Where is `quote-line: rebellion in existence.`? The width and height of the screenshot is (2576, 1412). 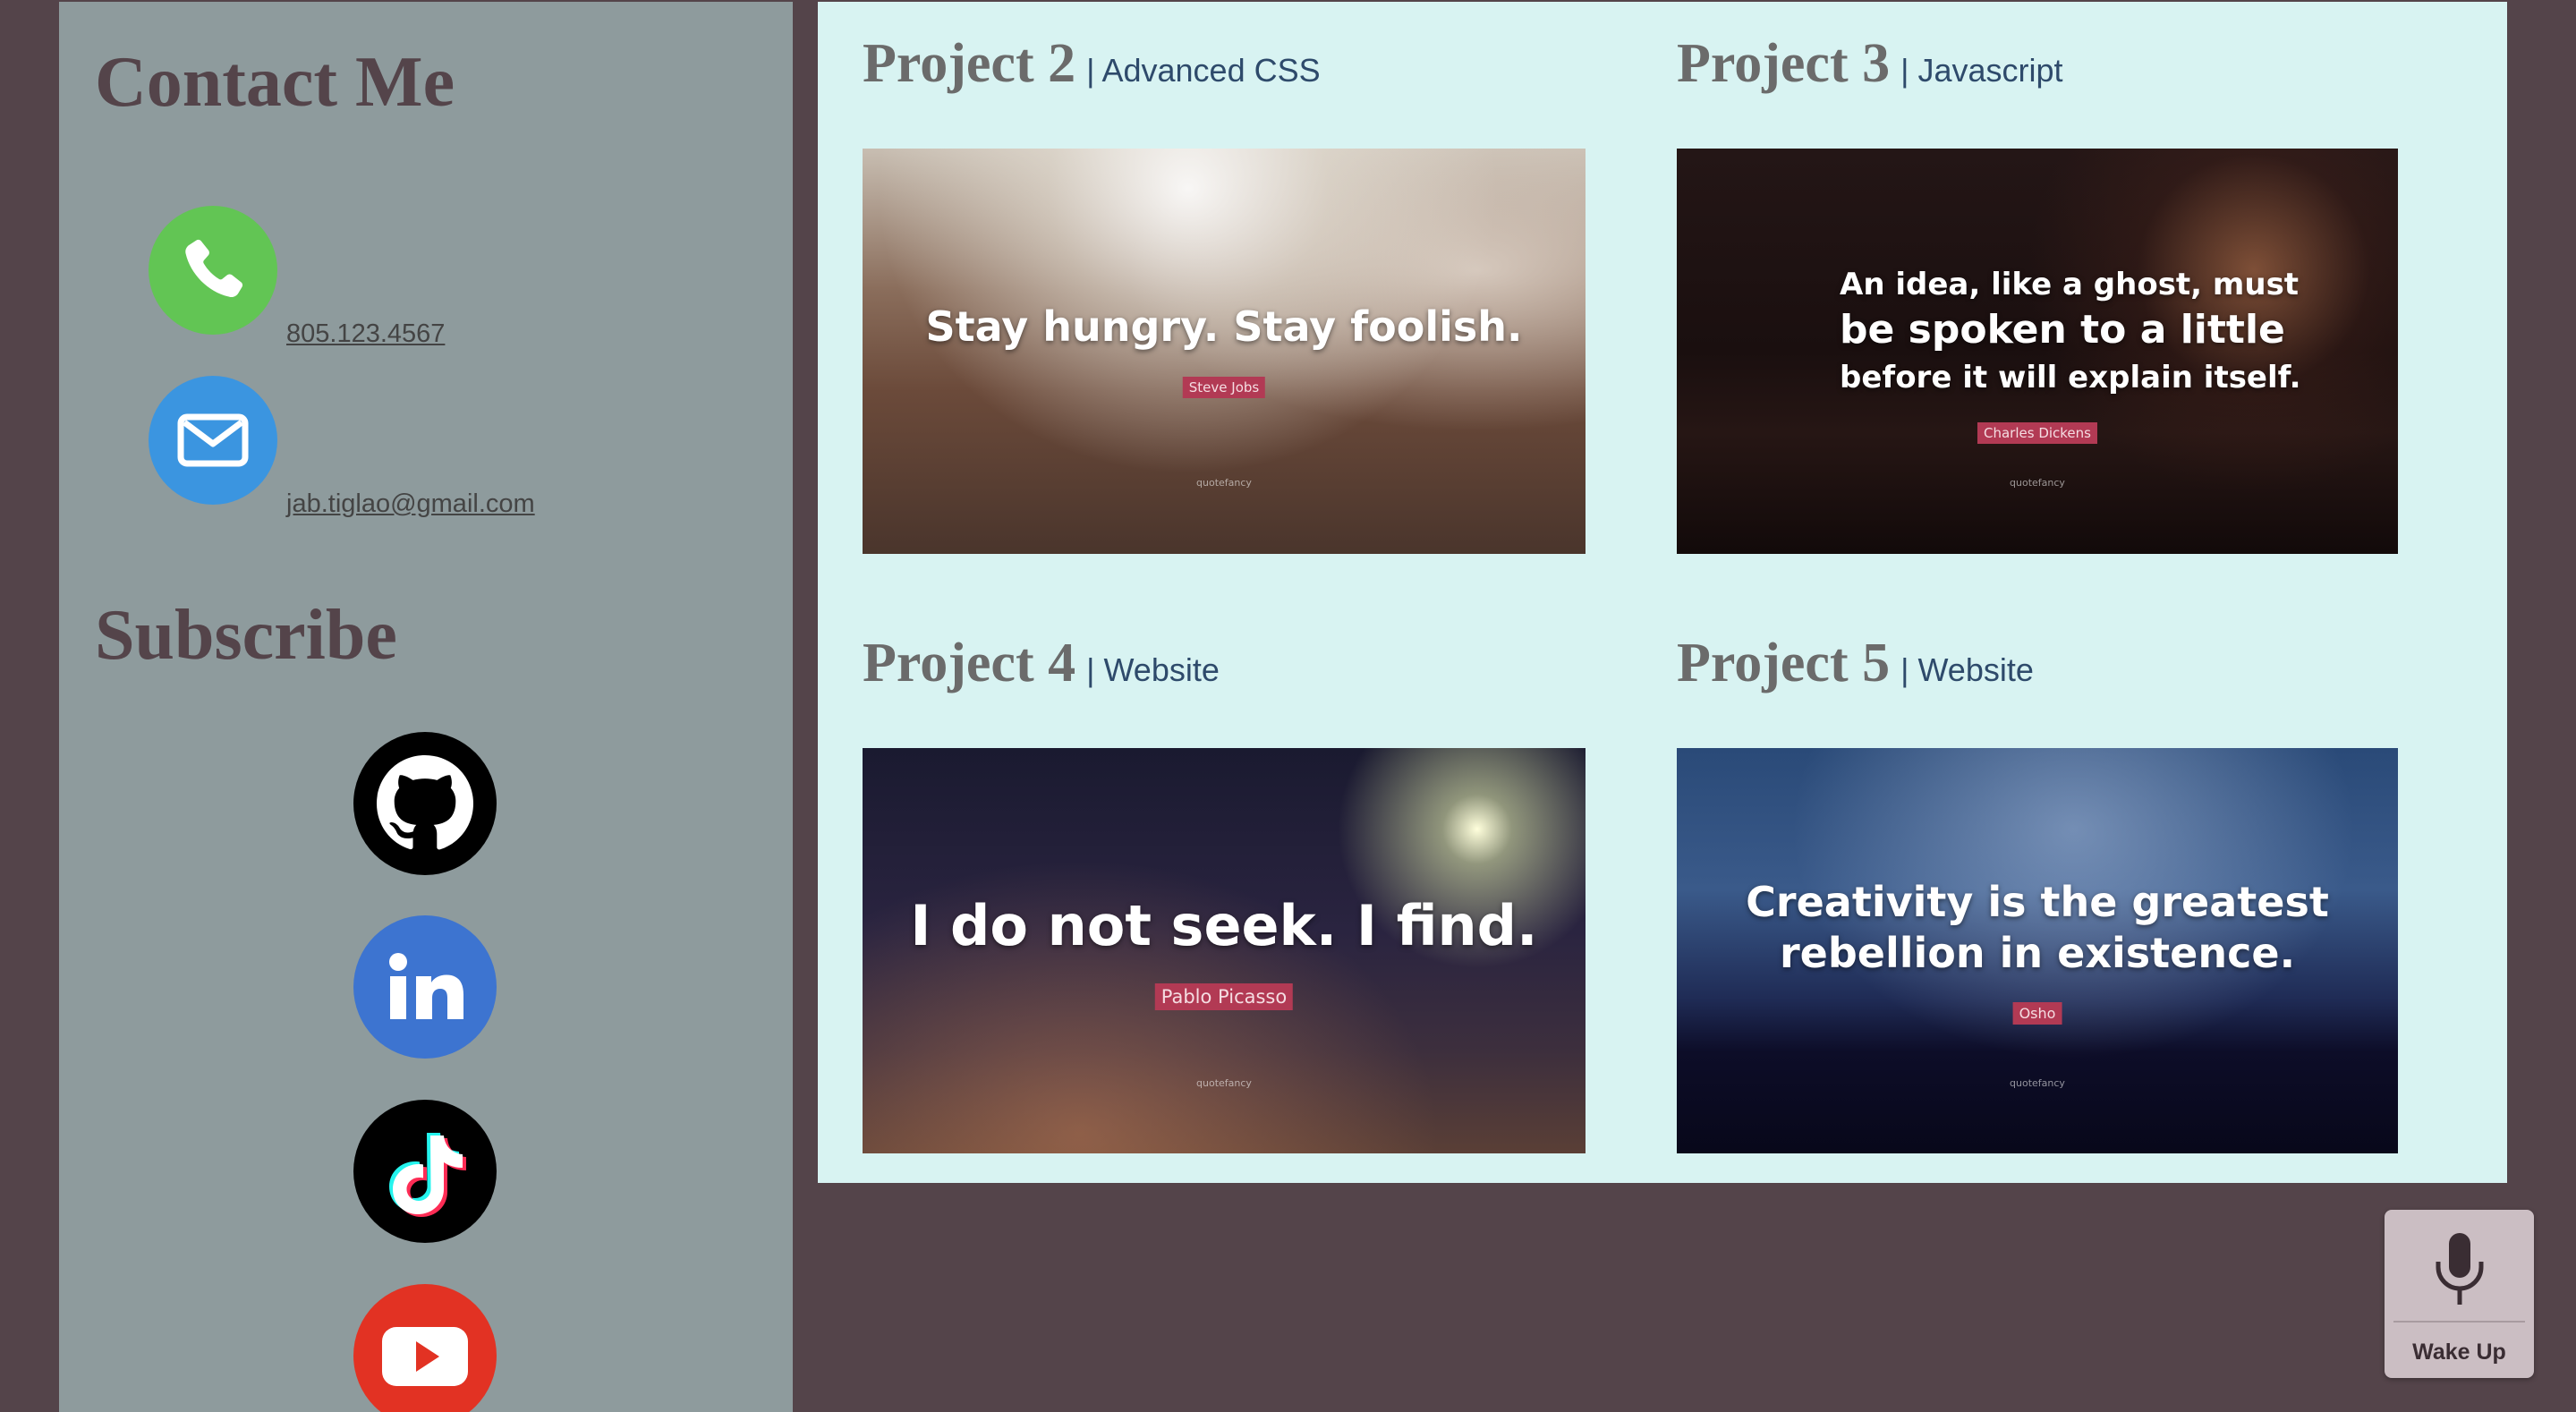 quote-line: rebellion in existence. is located at coordinates (2037, 953).